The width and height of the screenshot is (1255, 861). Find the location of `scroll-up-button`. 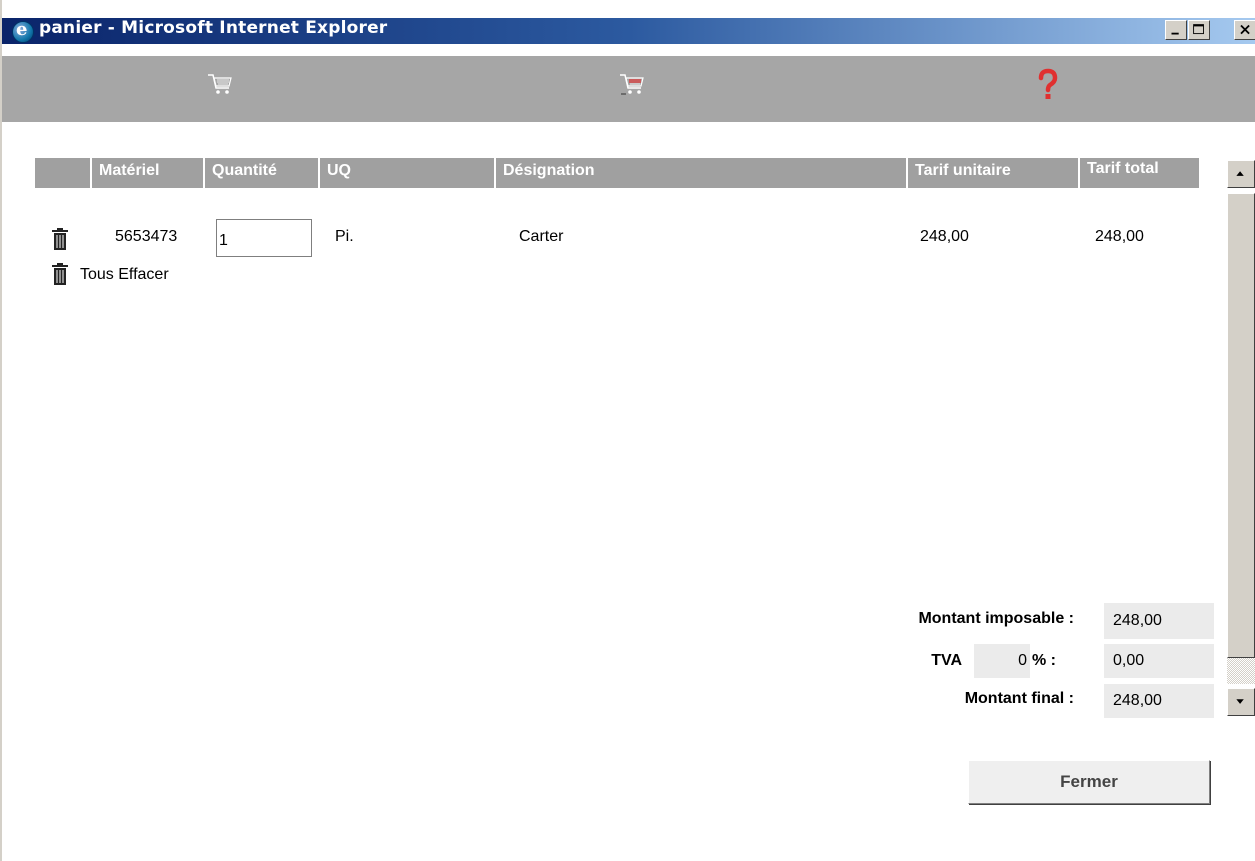

scroll-up-button is located at coordinates (1241, 174).